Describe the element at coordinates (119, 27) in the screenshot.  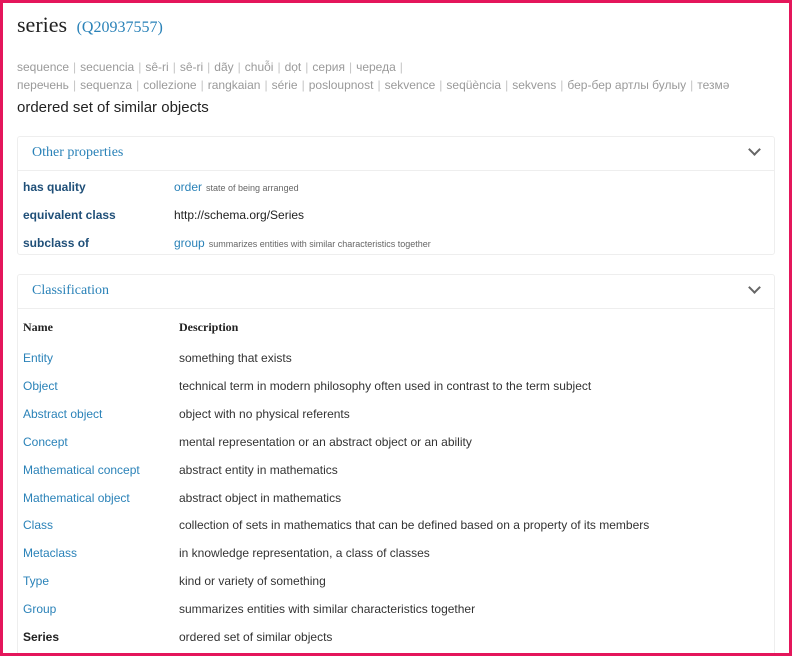
I see `entity-qid: (Q20937557)` at that location.